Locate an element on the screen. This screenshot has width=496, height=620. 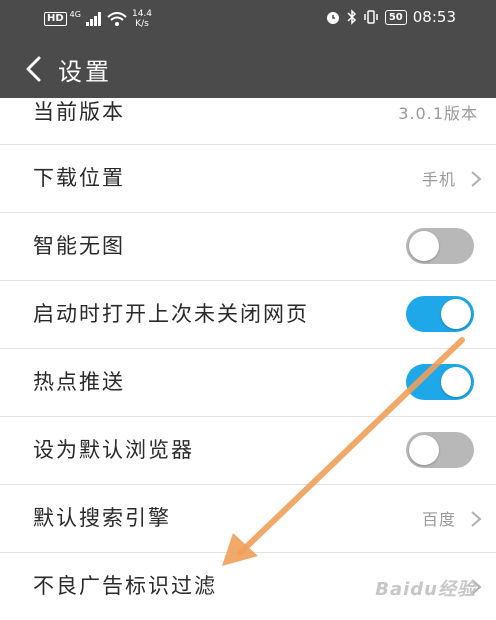
alarm-icon is located at coordinates (332, 18).